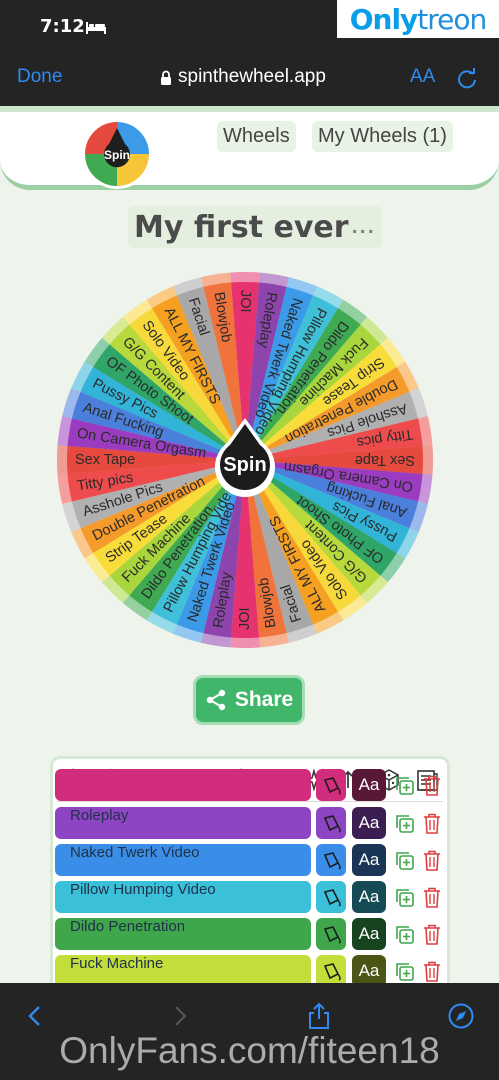 This screenshot has width=499, height=1080. Describe the element at coordinates (241, 227) in the screenshot. I see `wheel-title: My first ever` at that location.